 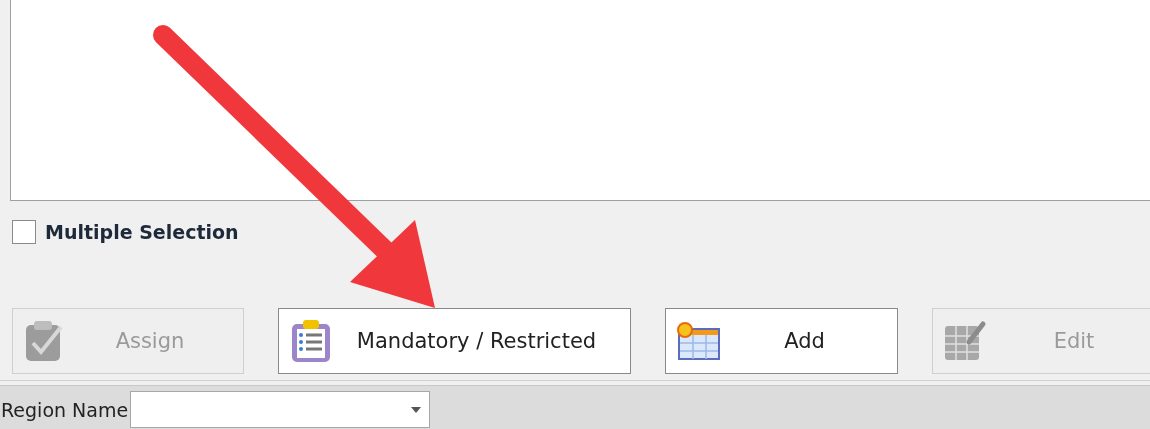 I want to click on table-edit-icon, so click(x=965, y=341).